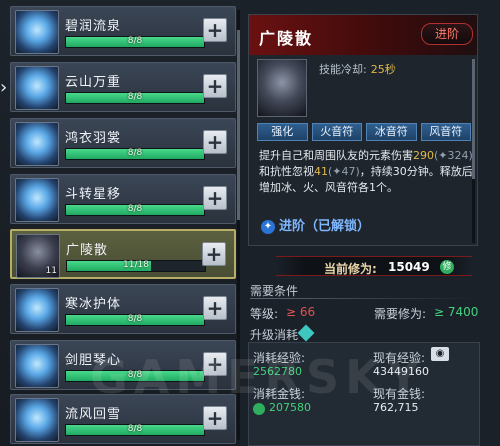 The height and width of the screenshot is (446, 500). What do you see at coordinates (259, 409) in the screenshot?
I see `gold-coin-icon` at bounding box center [259, 409].